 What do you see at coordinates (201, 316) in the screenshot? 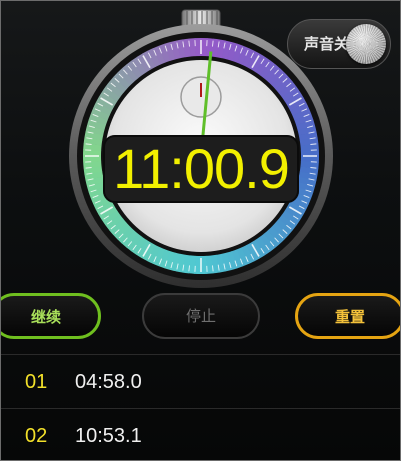
I see `stop-button: 停止` at bounding box center [201, 316].